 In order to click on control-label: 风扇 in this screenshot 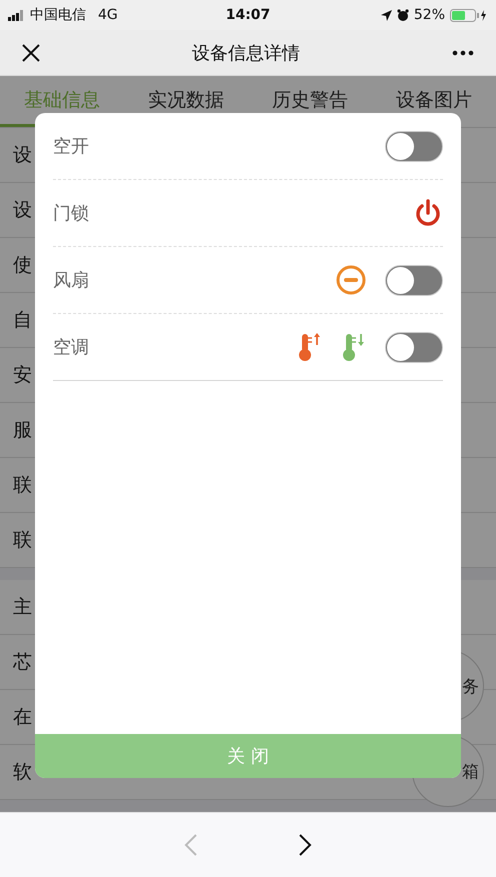, I will do `click(71, 280)`.